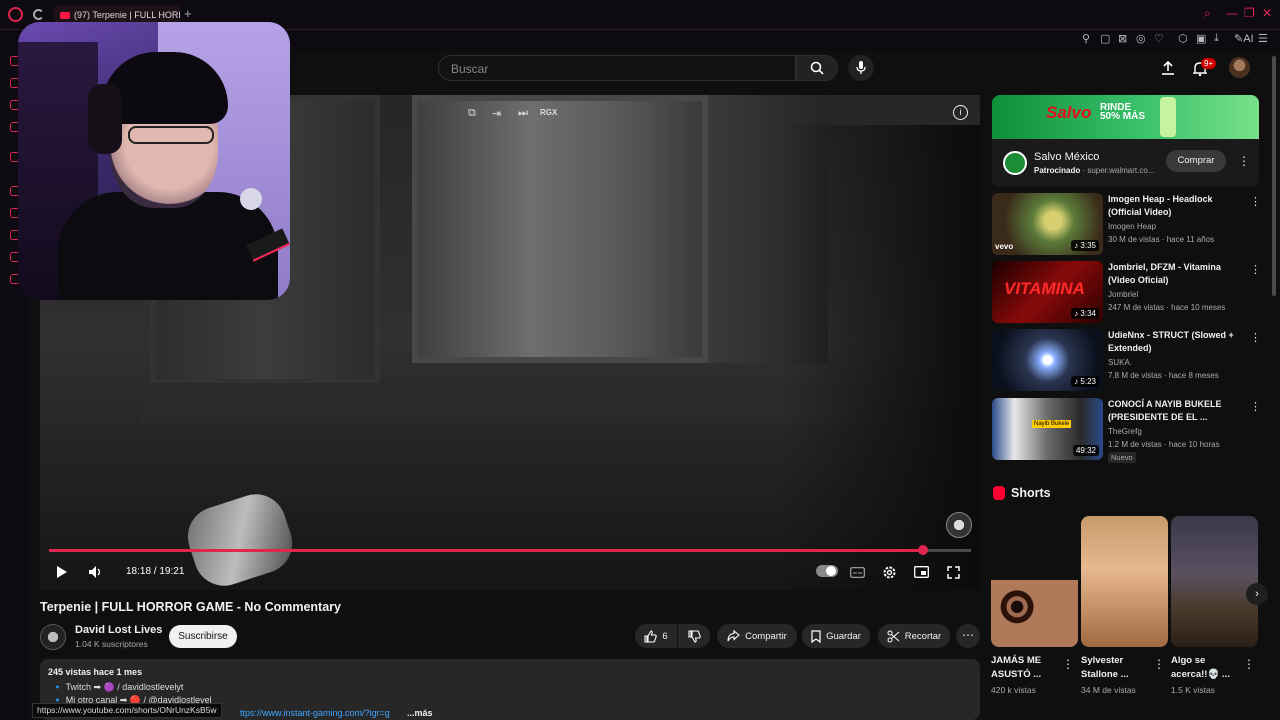 This screenshot has height=720, width=1280. Describe the element at coordinates (472, 113) in the screenshot. I see `overlay-copy-icon: ⧉` at that location.